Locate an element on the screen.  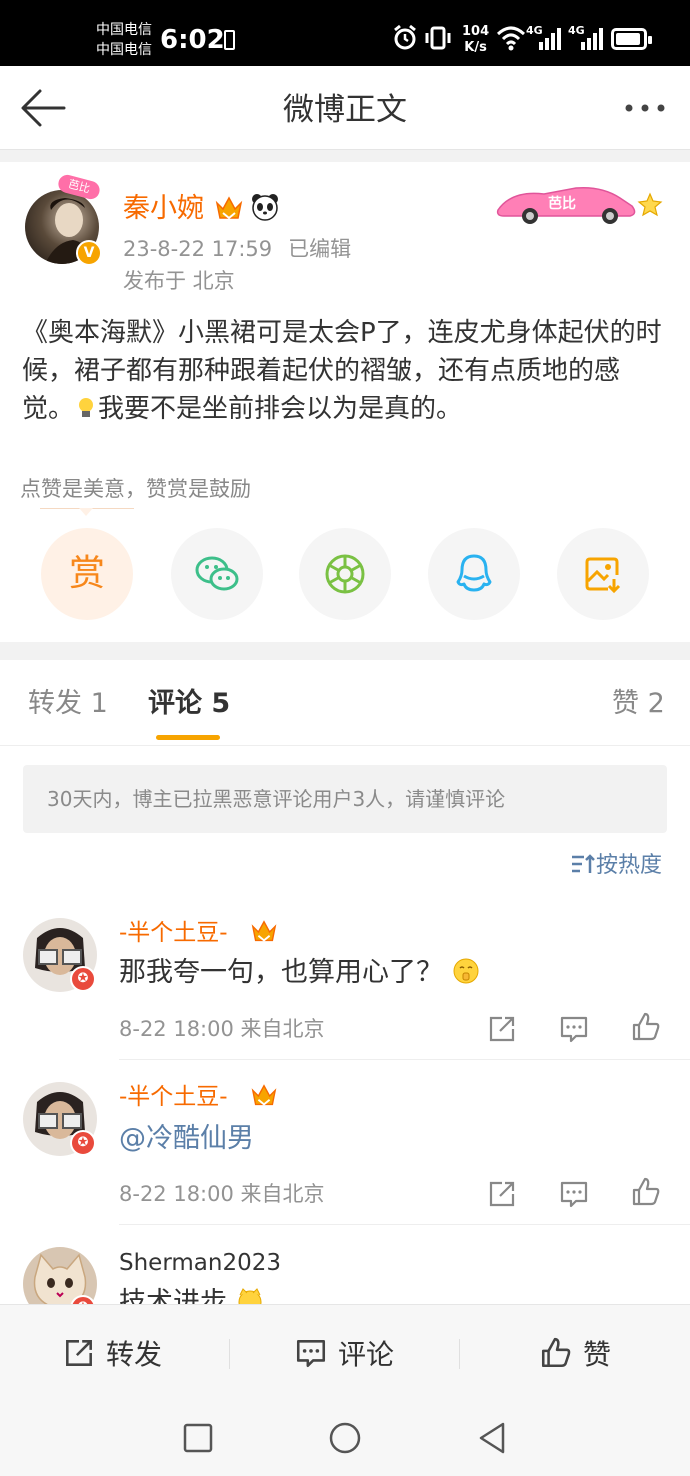
bottom-comment-button: 评论 is located at coordinates (344, 1353).